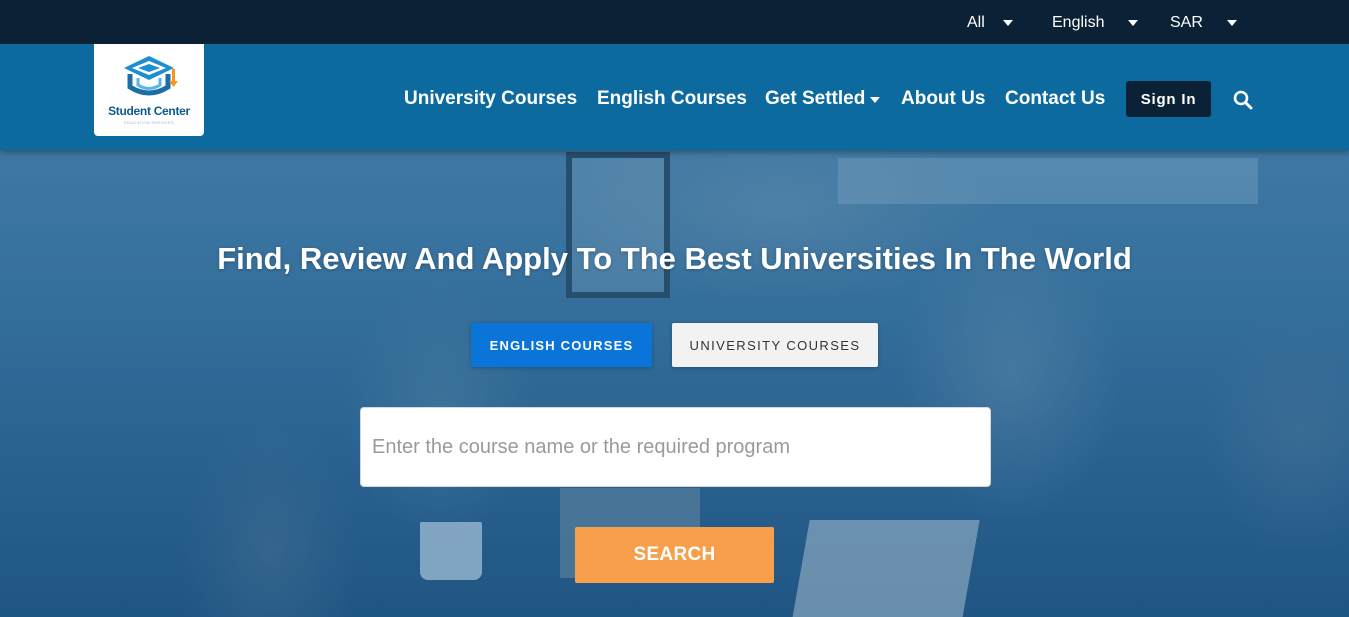 Image resolution: width=1349 pixels, height=617 pixels. What do you see at coordinates (775, 345) in the screenshot?
I see `tab-university-courses: UNIVERSITY COURSES` at bounding box center [775, 345].